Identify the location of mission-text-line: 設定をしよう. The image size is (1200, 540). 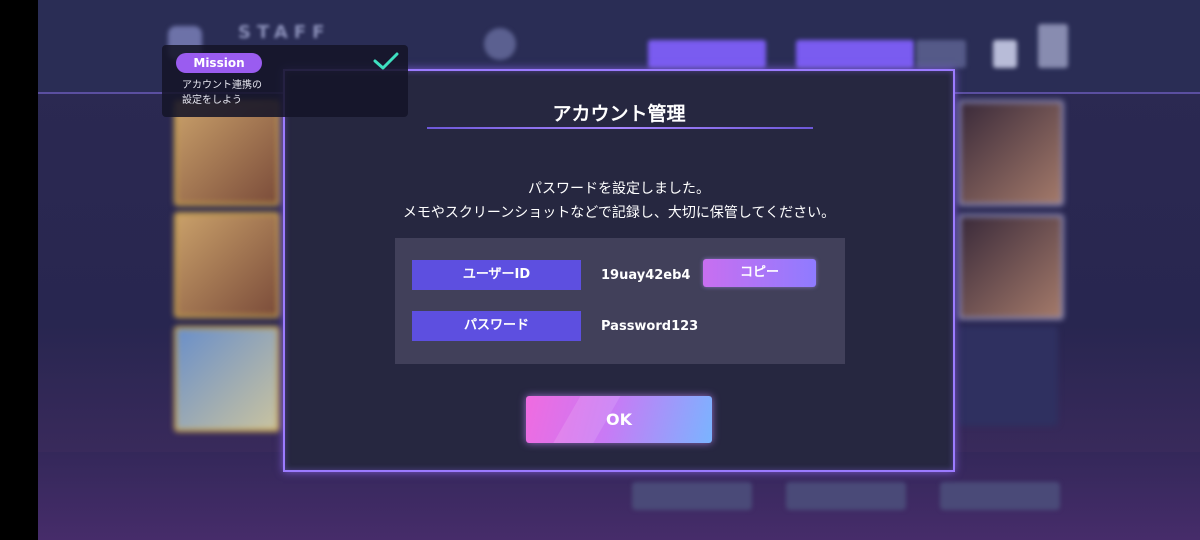
(212, 100).